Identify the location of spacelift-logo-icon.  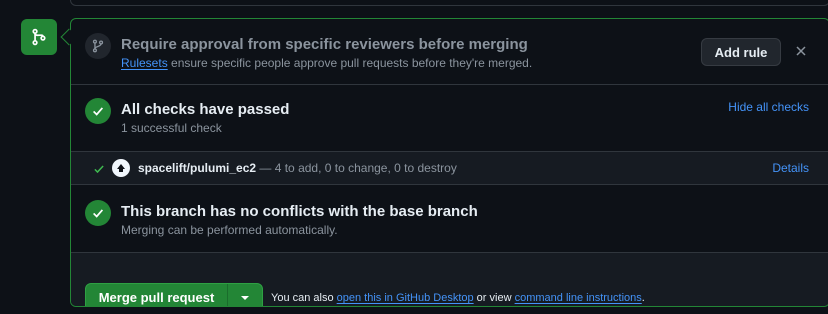
(121, 168).